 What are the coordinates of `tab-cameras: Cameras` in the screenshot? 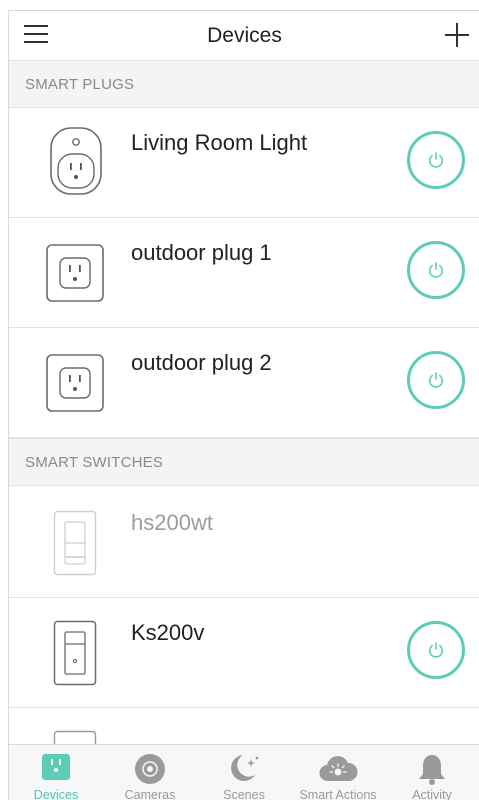 It's located at (150, 772).